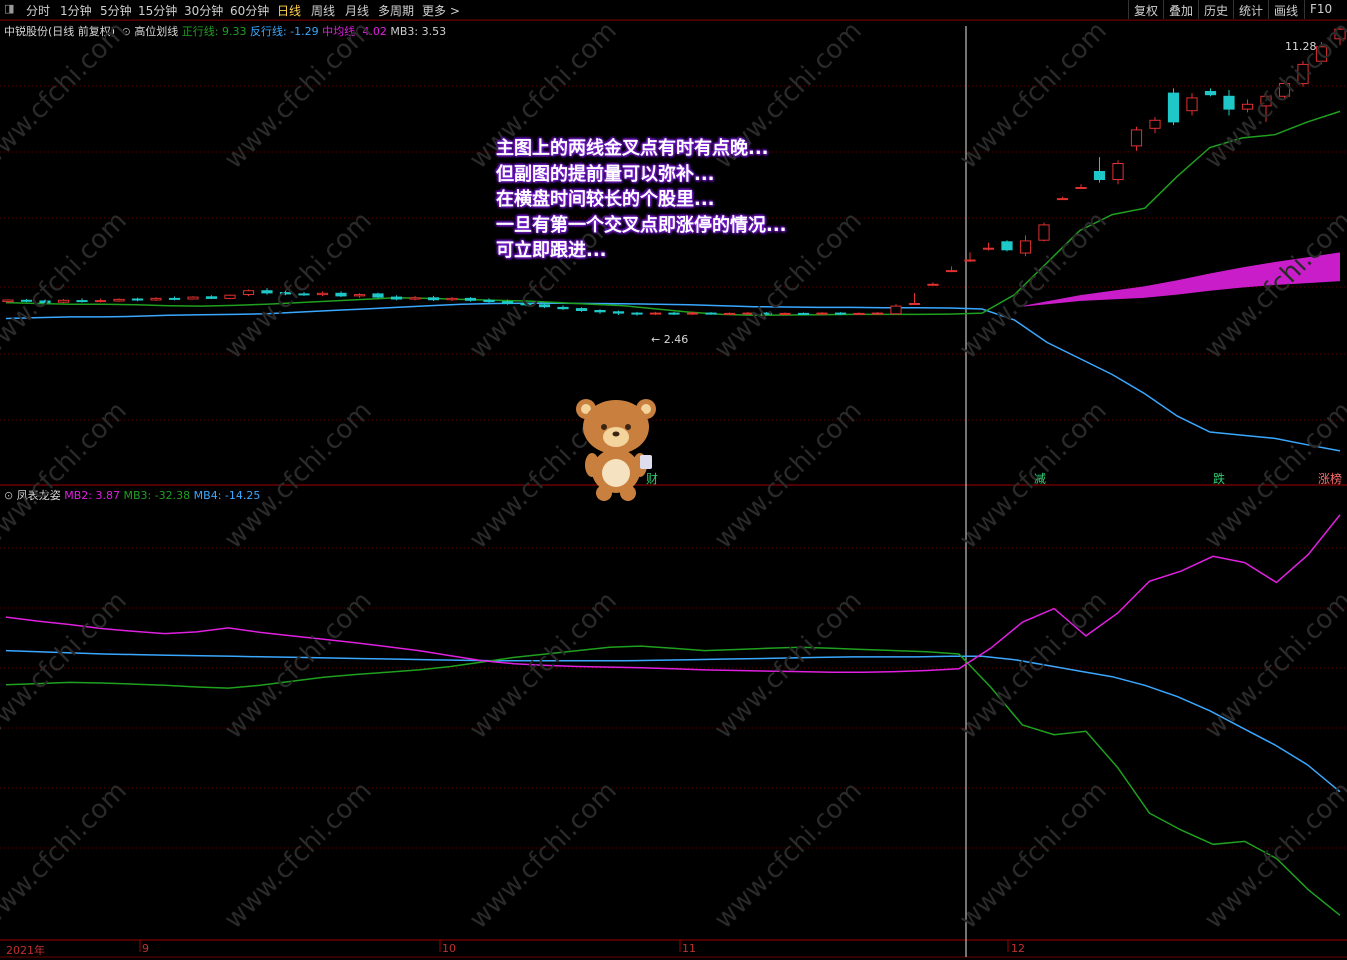  What do you see at coordinates (1219, 479) in the screenshot?
I see `signal-die: 跌` at bounding box center [1219, 479].